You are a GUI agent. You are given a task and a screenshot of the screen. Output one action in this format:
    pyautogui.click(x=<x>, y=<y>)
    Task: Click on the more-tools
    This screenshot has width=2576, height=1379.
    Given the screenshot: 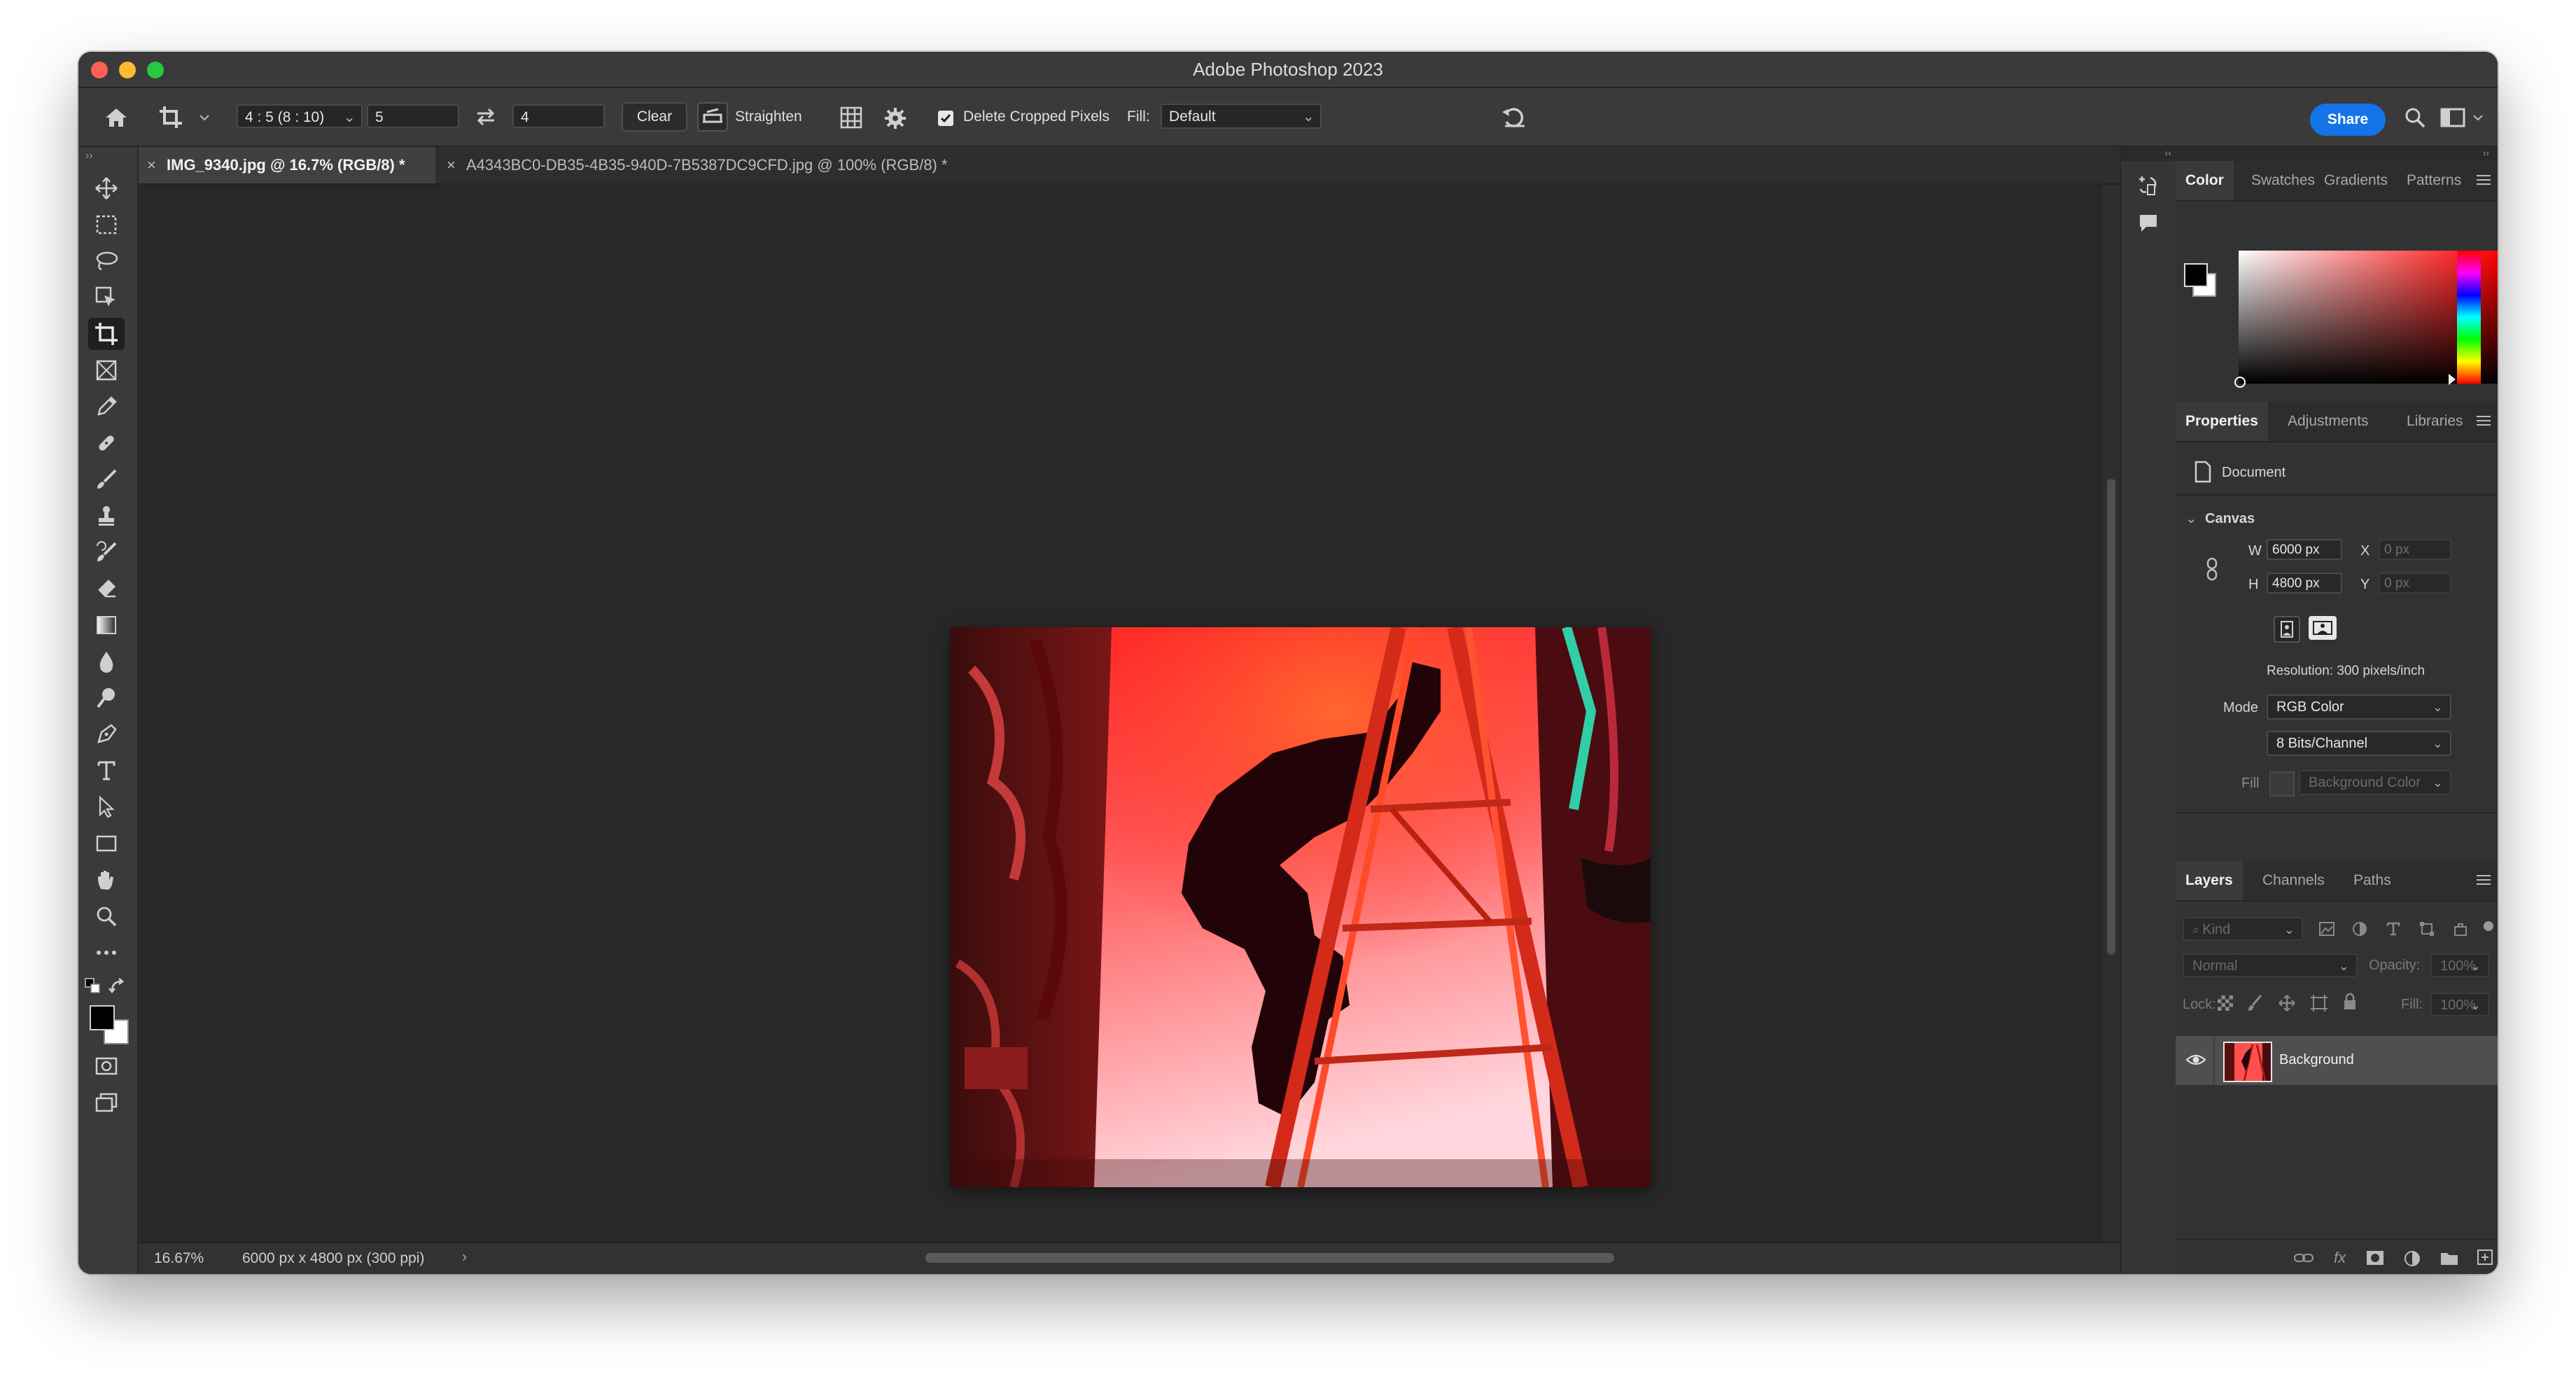 What is the action you would take?
    pyautogui.click(x=106, y=953)
    